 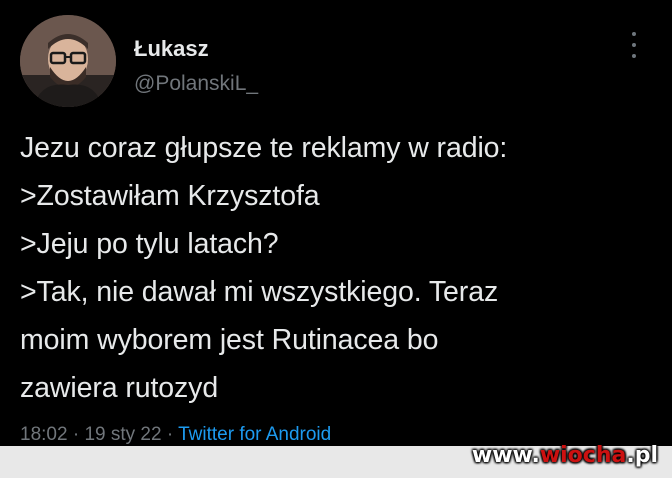 I want to click on watermark-prefix: www., so click(x=505, y=455).